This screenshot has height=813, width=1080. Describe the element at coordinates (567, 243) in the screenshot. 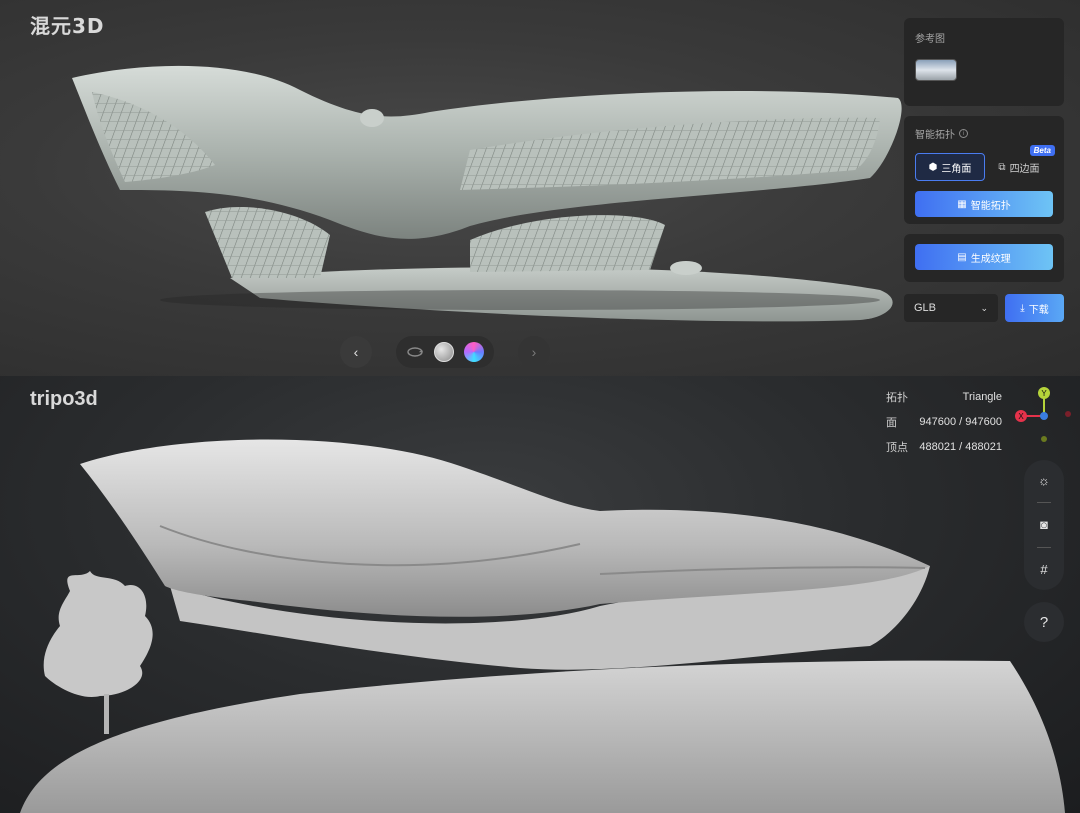

I see `glass-volume-right` at that location.